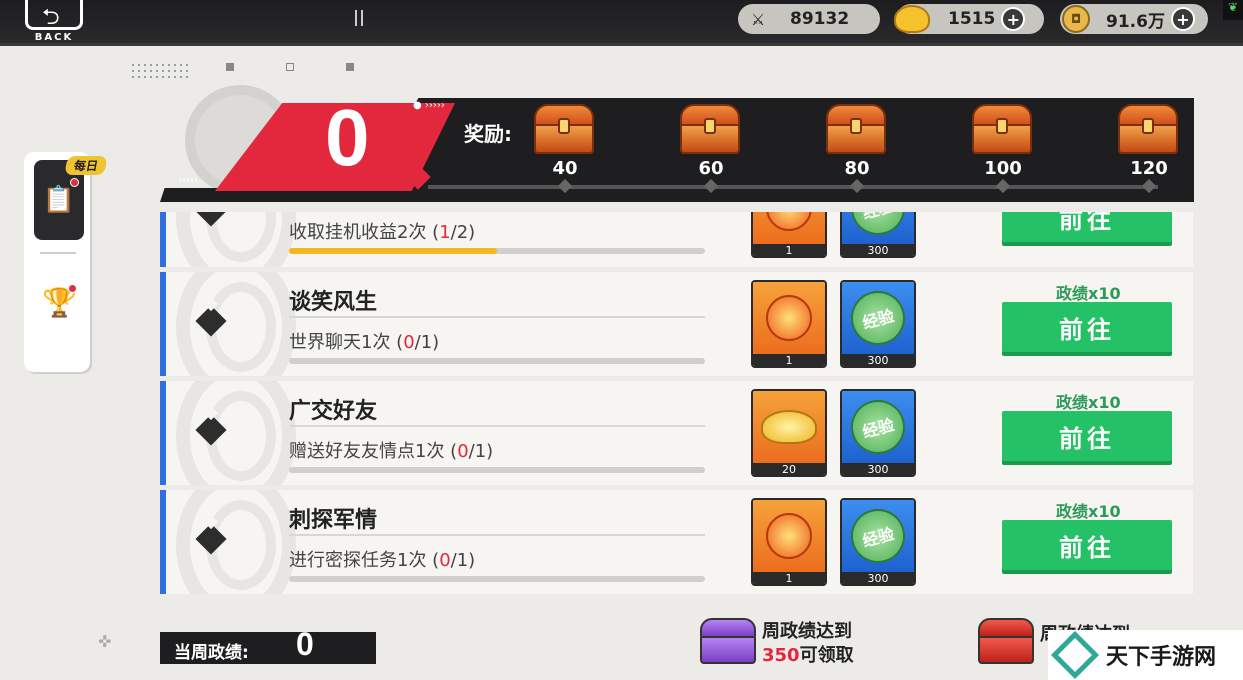  Describe the element at coordinates (364, 342) in the screenshot. I see `task-description: 世界聊天1次 (0/1)` at that location.